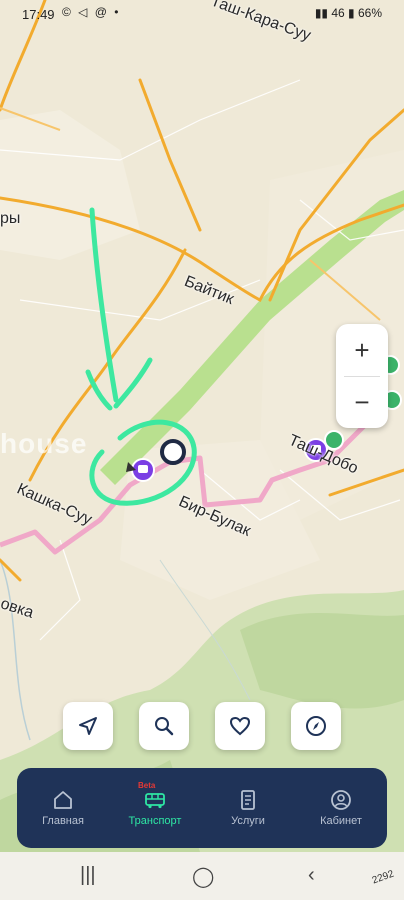 The height and width of the screenshot is (900, 404). I want to click on system-navigation-bar: ||| ◯ ‹, so click(202, 876).